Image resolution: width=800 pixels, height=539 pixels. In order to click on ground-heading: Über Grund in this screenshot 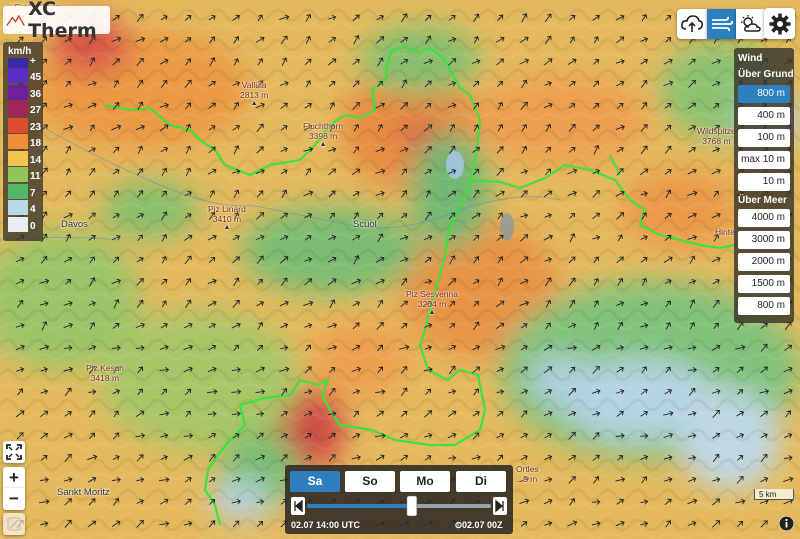, I will do `click(766, 74)`.